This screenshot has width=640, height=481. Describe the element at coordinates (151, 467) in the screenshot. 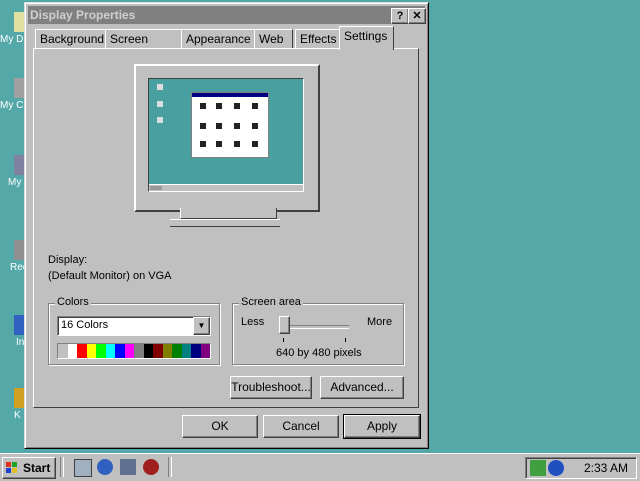

I see `globe-icon` at that location.